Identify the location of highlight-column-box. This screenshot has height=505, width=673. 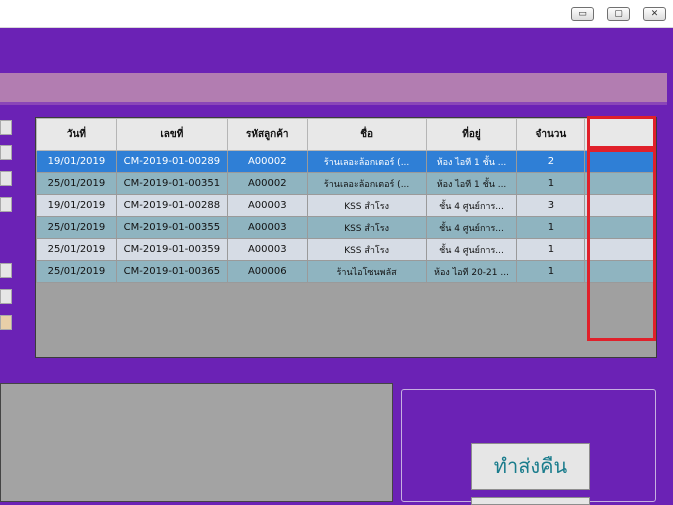
(621, 245).